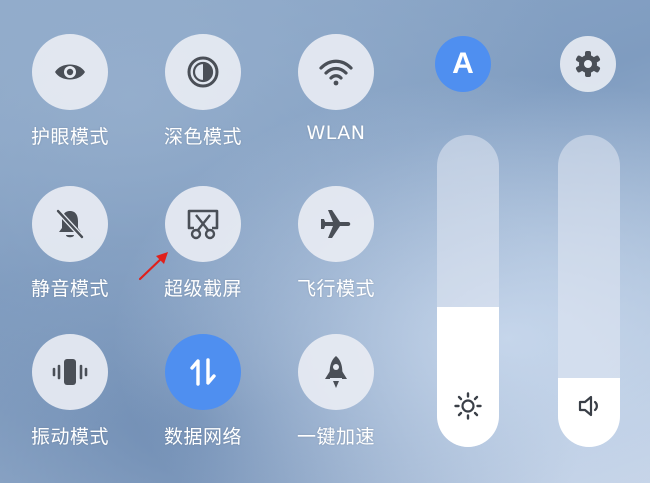 The image size is (650, 483). I want to click on settings-button, so click(588, 64).